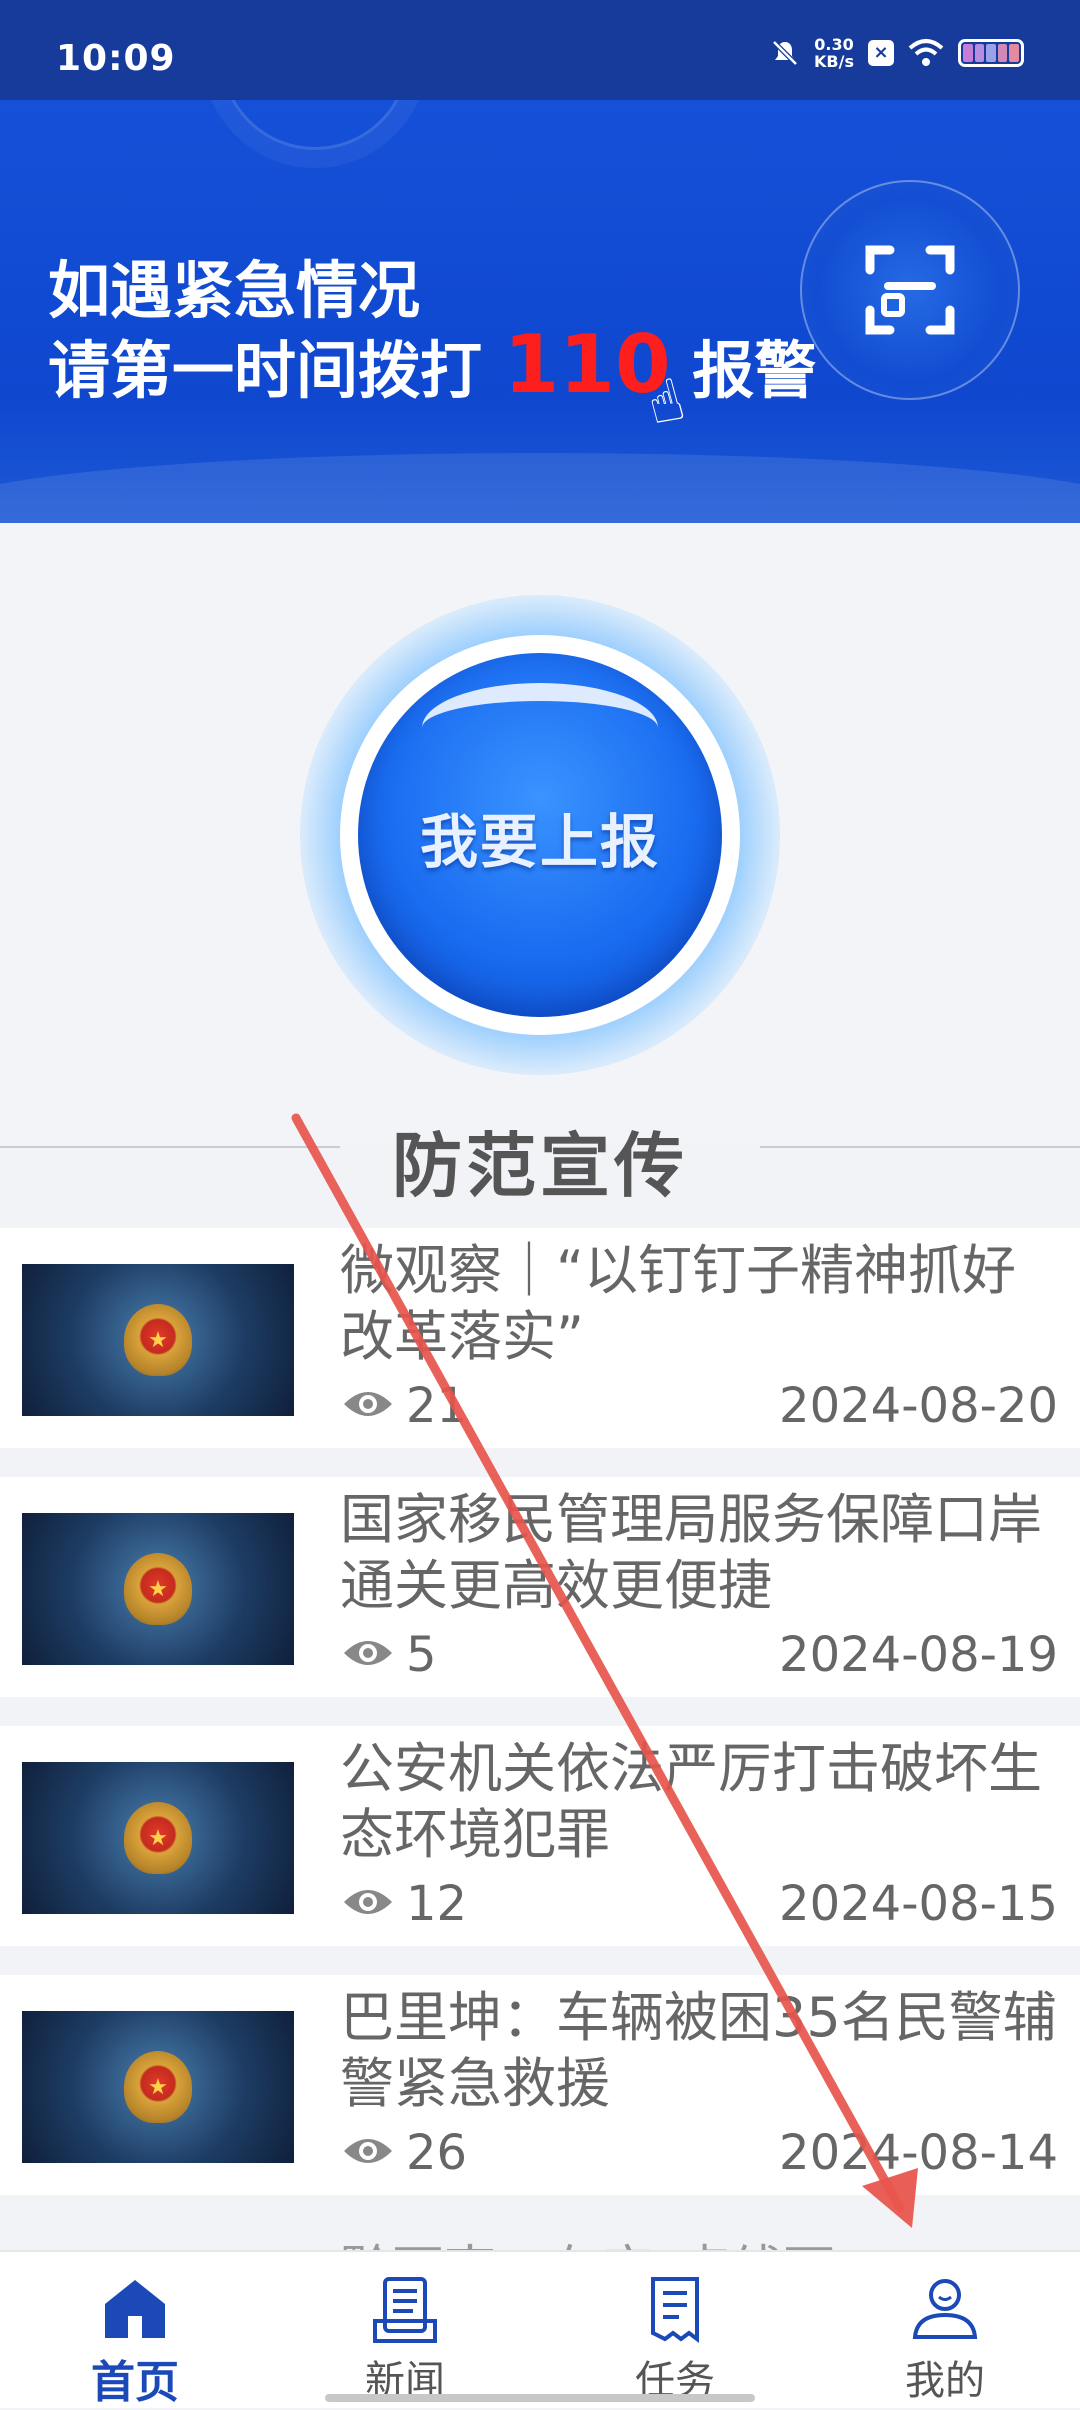 The height and width of the screenshot is (2410, 1080). I want to click on tab-profile: 我的, so click(945, 2330).